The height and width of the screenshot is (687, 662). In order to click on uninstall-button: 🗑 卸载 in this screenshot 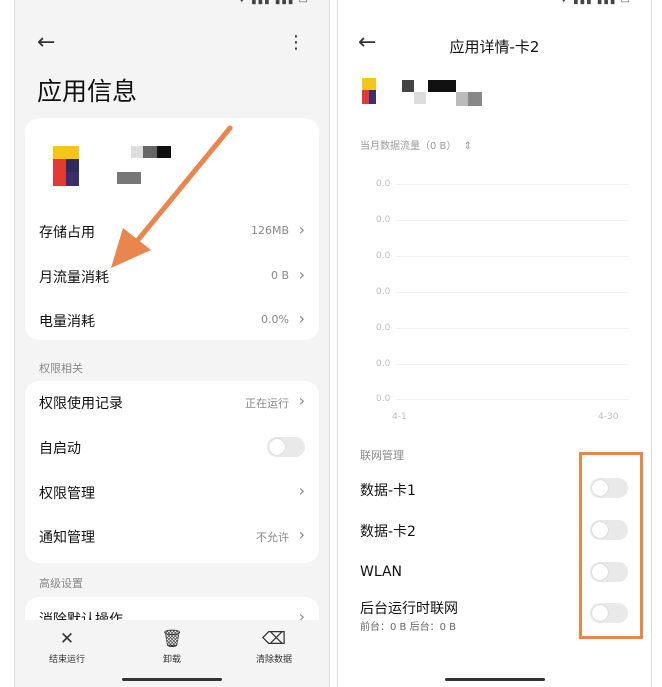, I will do `click(172, 646)`.